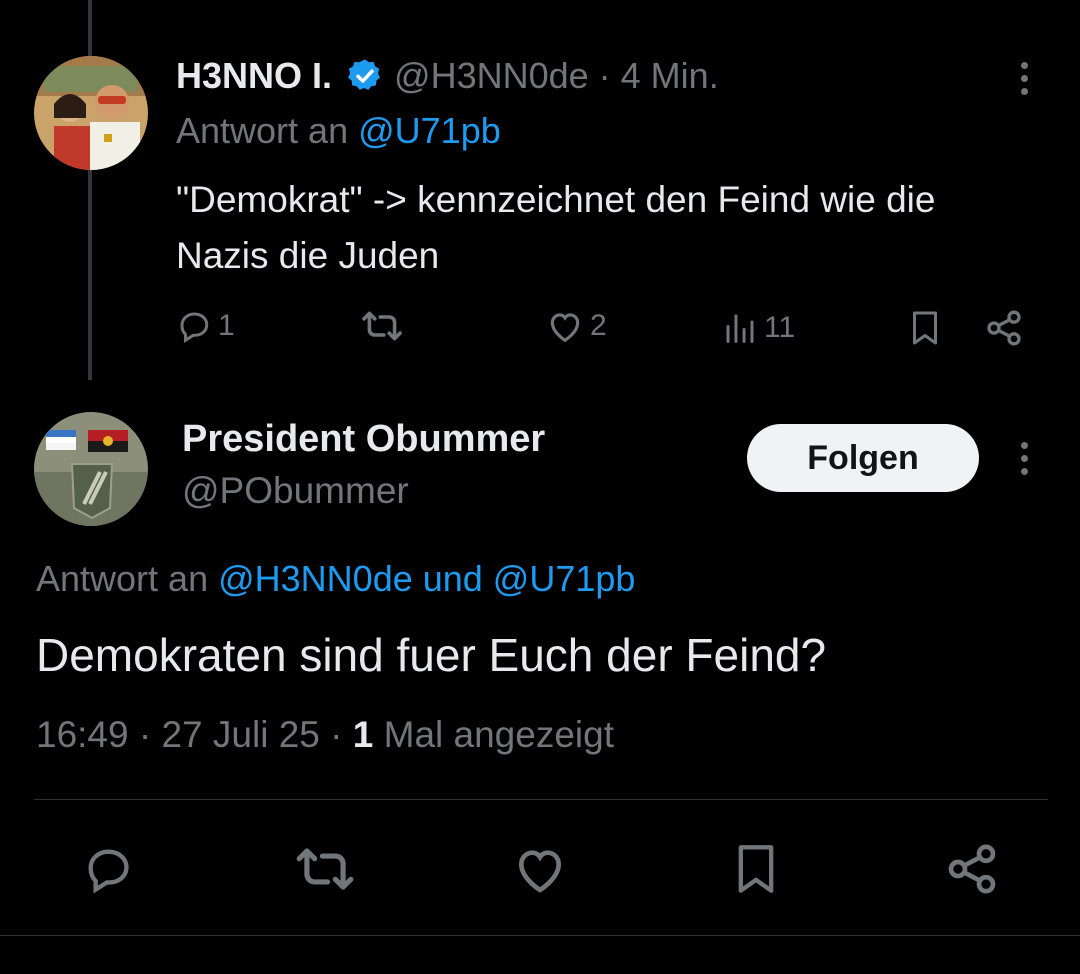 The image size is (1080, 974). What do you see at coordinates (758, 328) in the screenshot?
I see `views-button: 11` at bounding box center [758, 328].